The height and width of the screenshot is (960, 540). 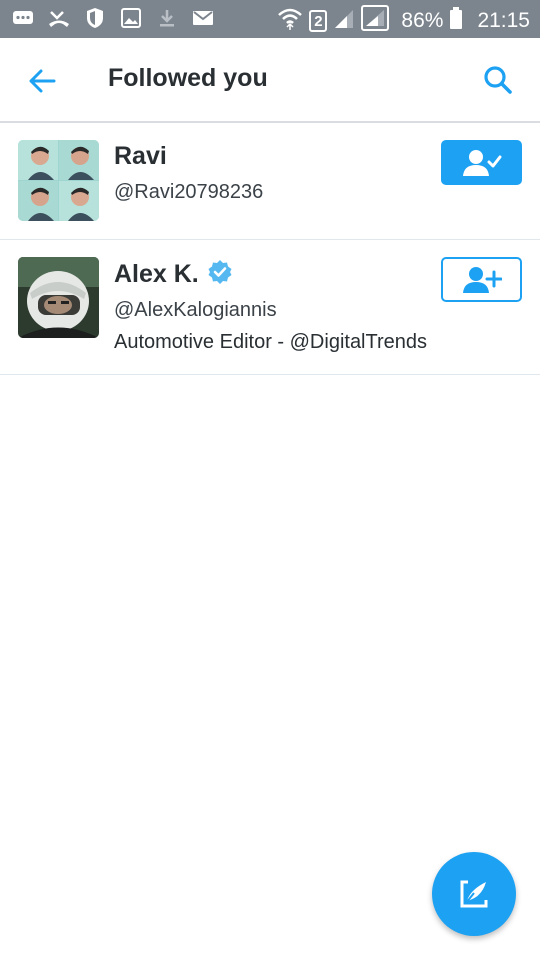 I want to click on battery-percent: 86%, so click(x=422, y=20).